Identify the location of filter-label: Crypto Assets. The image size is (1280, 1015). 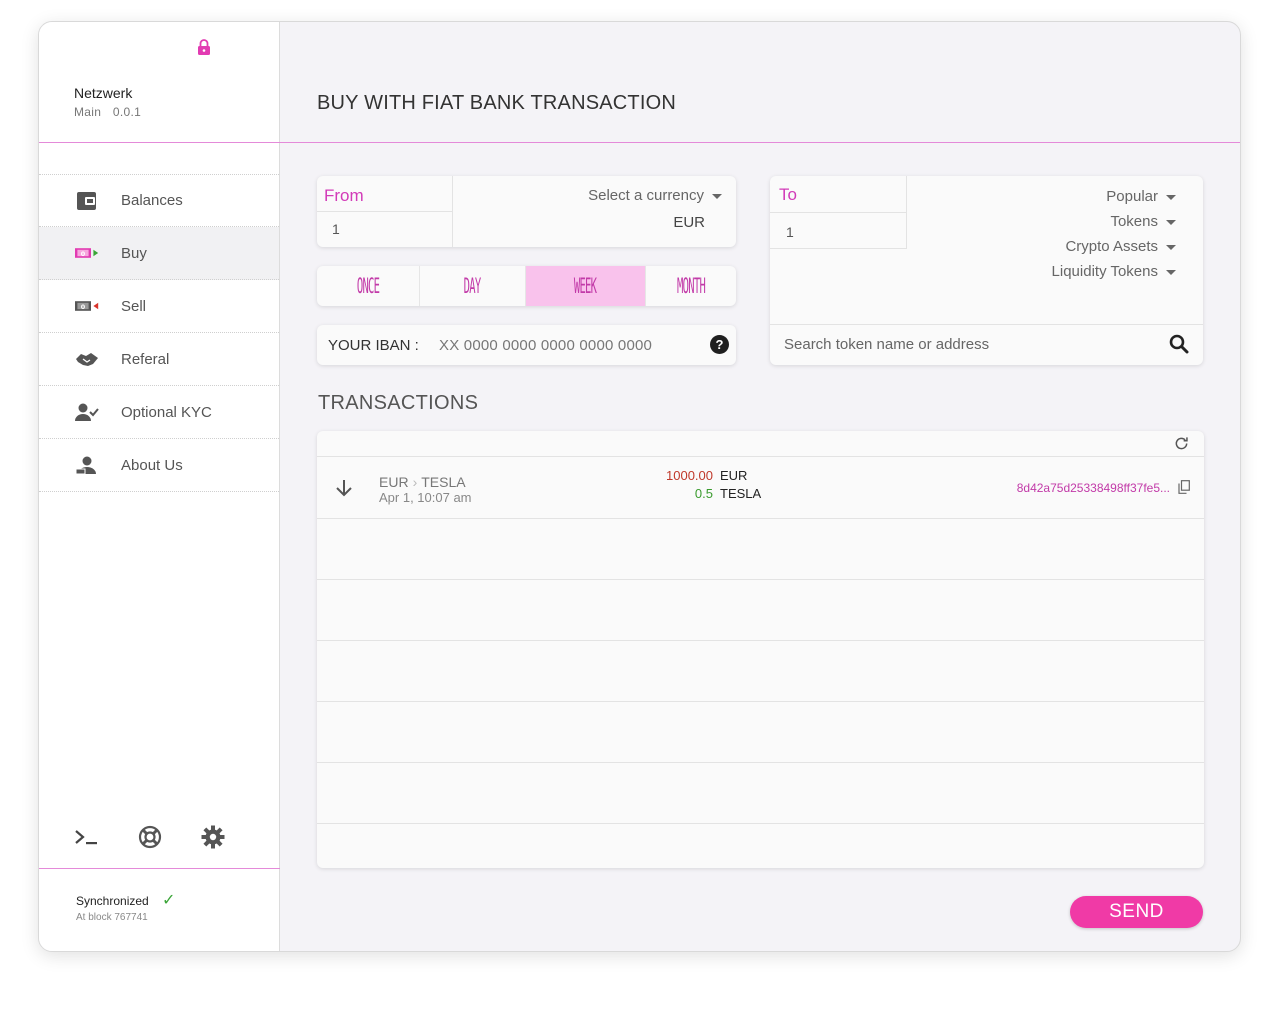
(1111, 246).